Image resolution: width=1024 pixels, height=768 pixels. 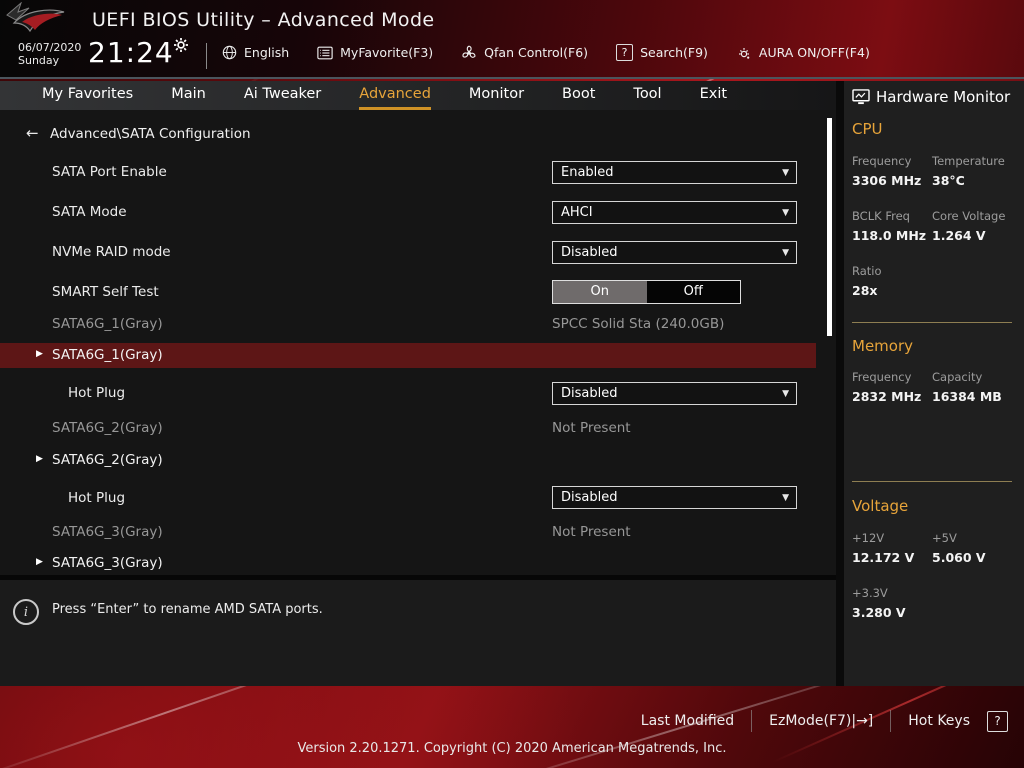 I want to click on list-item-sata6g1: ▶ SATA6G_1(Gray), so click(x=408, y=355).